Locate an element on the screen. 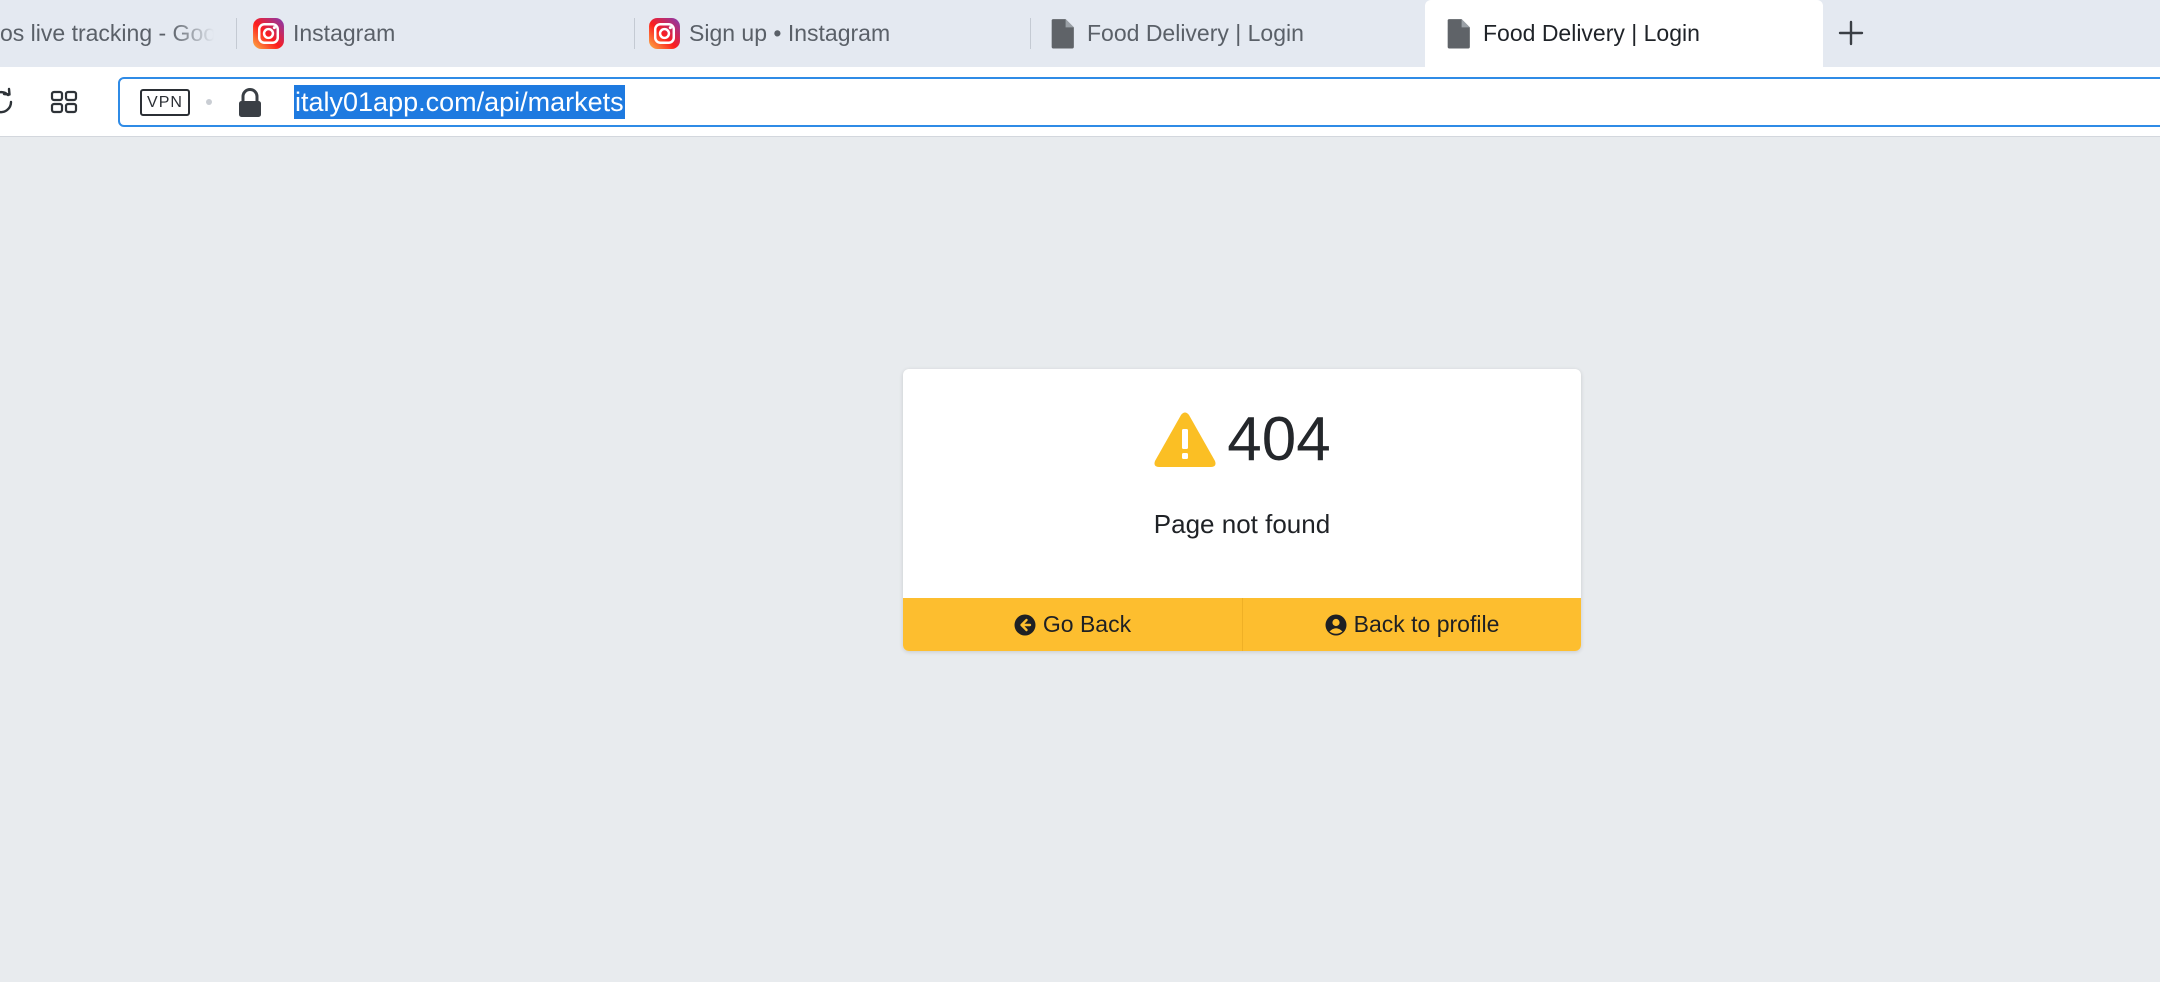 Image resolution: width=2160 pixels, height=982 pixels. browser-toolbar: VPN italy01app.com/api/markets is located at coordinates (1080, 102).